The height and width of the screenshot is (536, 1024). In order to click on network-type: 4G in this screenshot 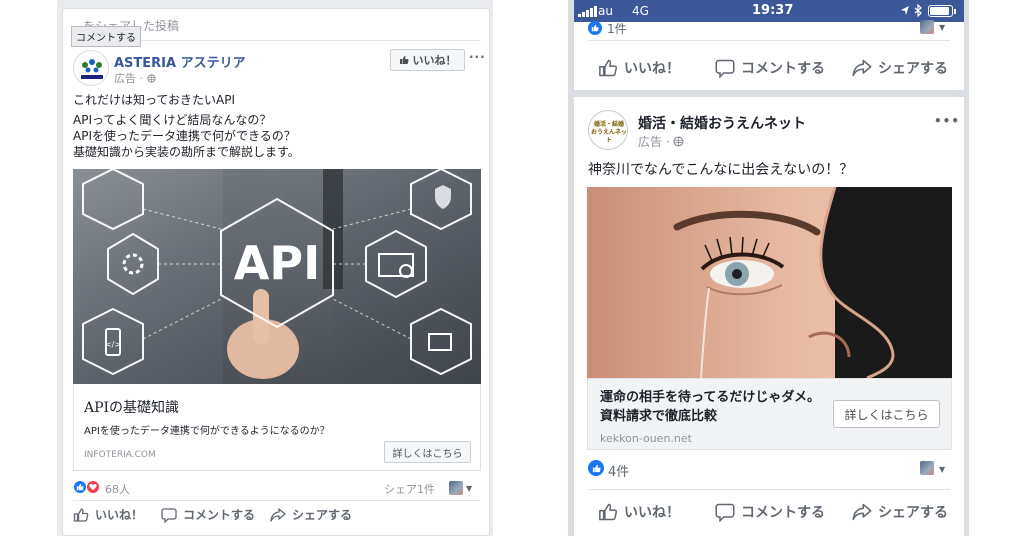, I will do `click(640, 11)`.